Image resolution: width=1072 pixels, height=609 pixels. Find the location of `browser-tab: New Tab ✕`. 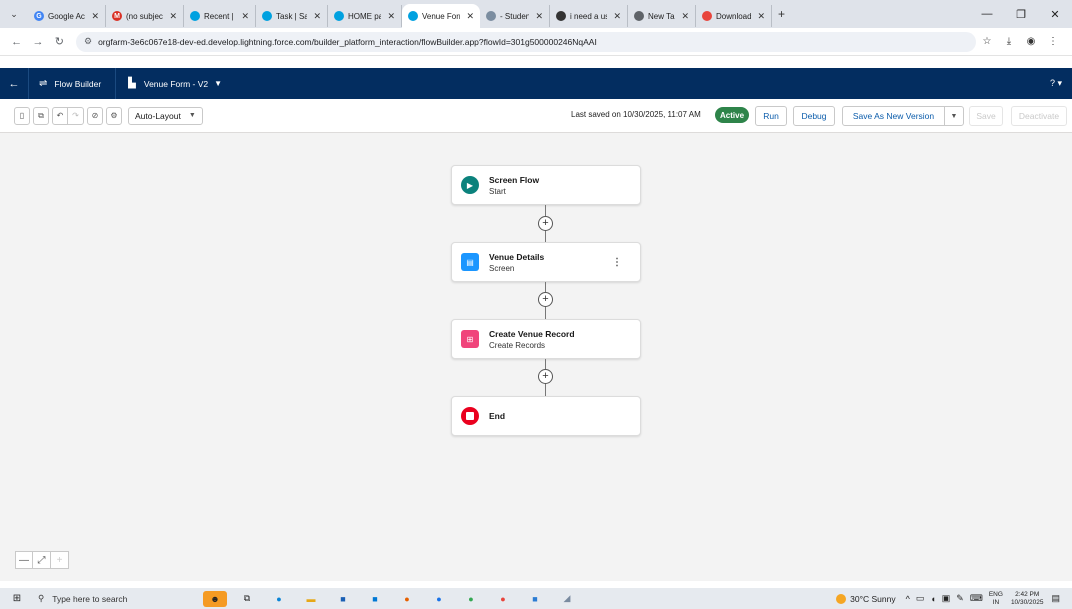

browser-tab: New Tab ✕ is located at coordinates (662, 16).